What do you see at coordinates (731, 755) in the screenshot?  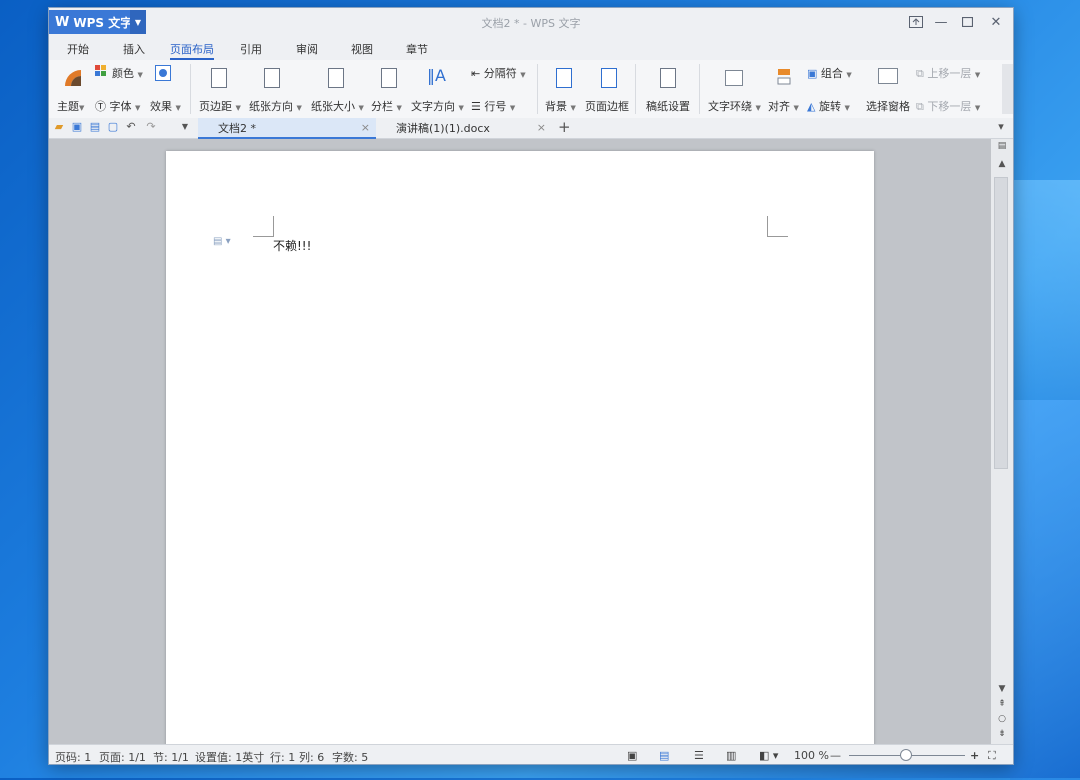 I see `web-view-icon: ▥` at bounding box center [731, 755].